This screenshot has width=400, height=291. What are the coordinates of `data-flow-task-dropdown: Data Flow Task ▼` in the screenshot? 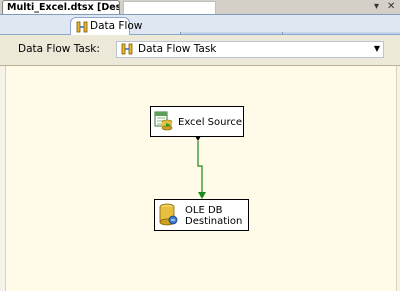 It's located at (250, 49).